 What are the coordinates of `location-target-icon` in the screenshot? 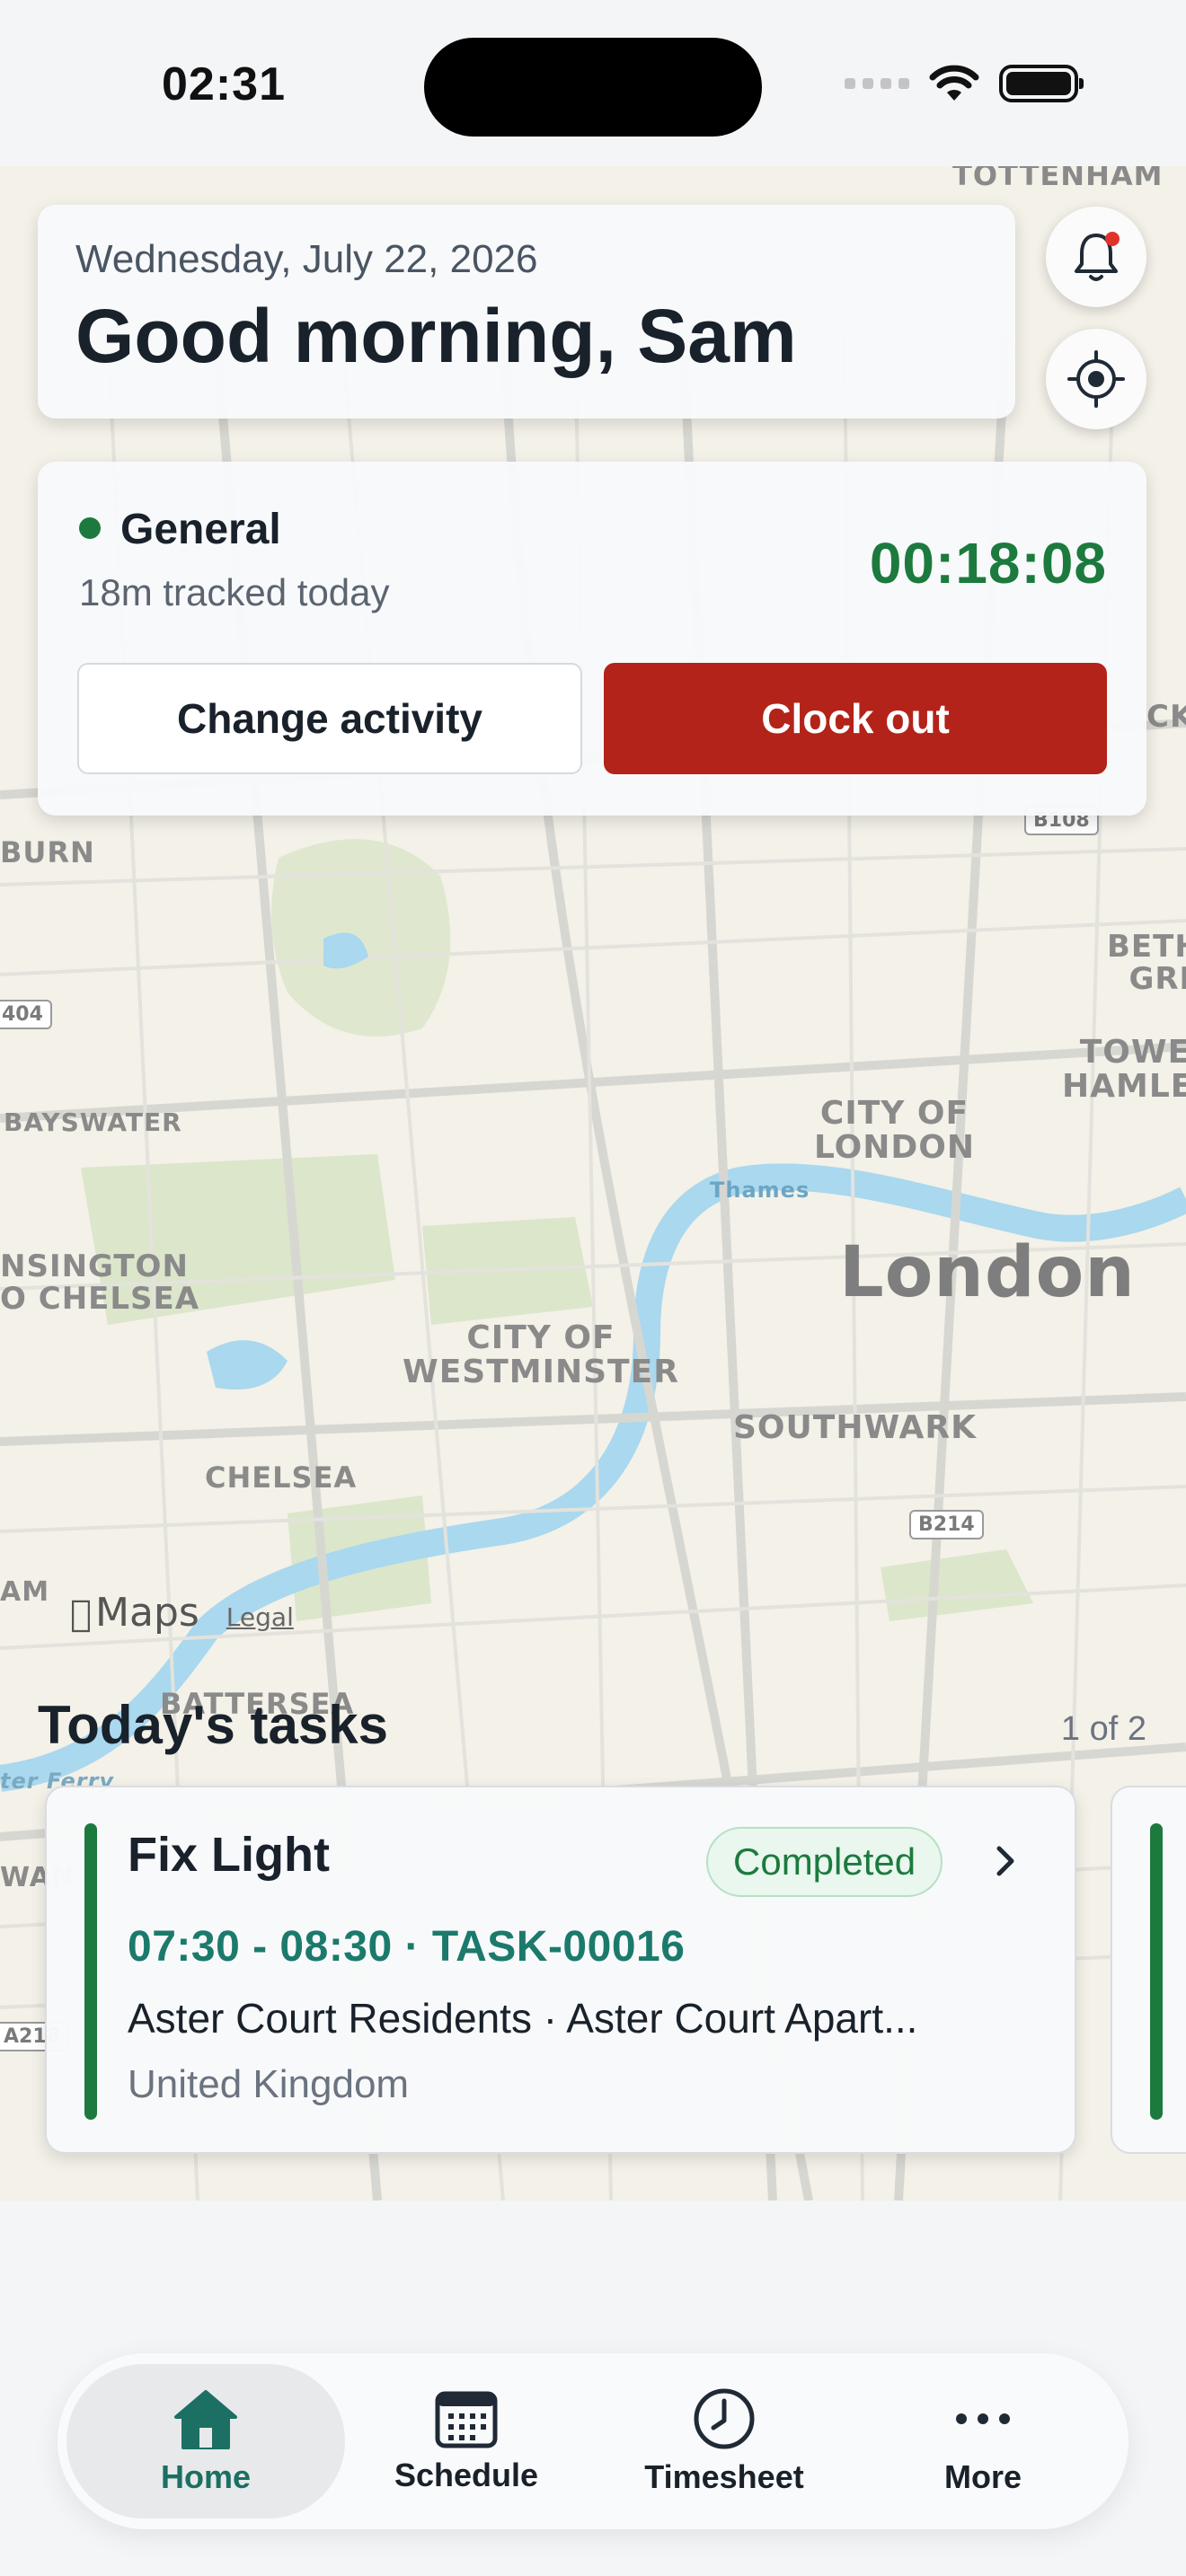 It's located at (1096, 379).